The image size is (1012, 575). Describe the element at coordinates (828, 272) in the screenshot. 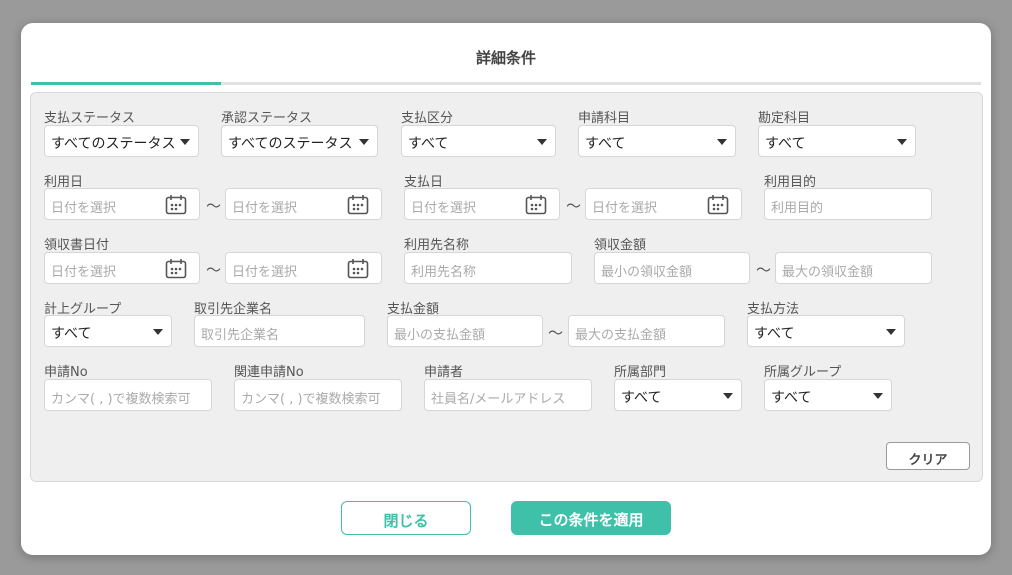

I see `receipt-amount-max-placeholder: 最大の領収金額` at that location.